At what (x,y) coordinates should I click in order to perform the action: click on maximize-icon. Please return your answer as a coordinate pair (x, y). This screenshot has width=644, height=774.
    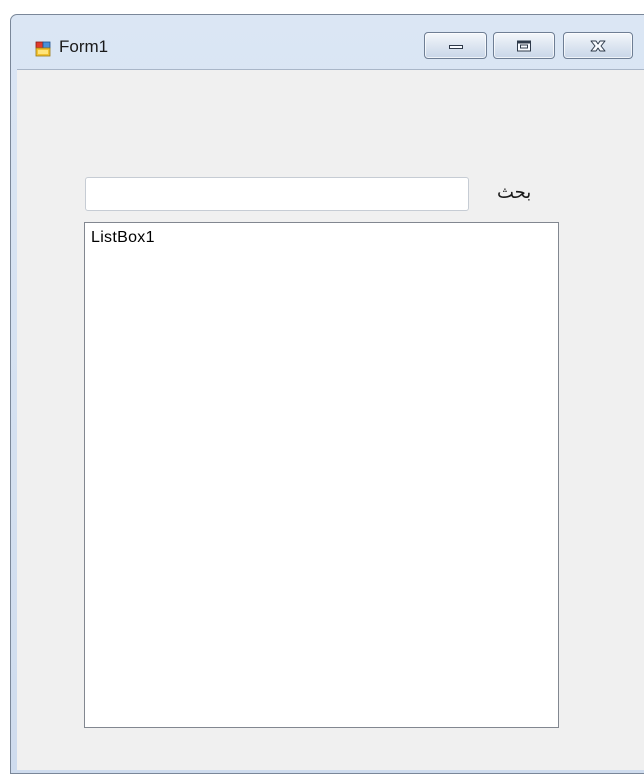
    Looking at the image, I should click on (524, 45).